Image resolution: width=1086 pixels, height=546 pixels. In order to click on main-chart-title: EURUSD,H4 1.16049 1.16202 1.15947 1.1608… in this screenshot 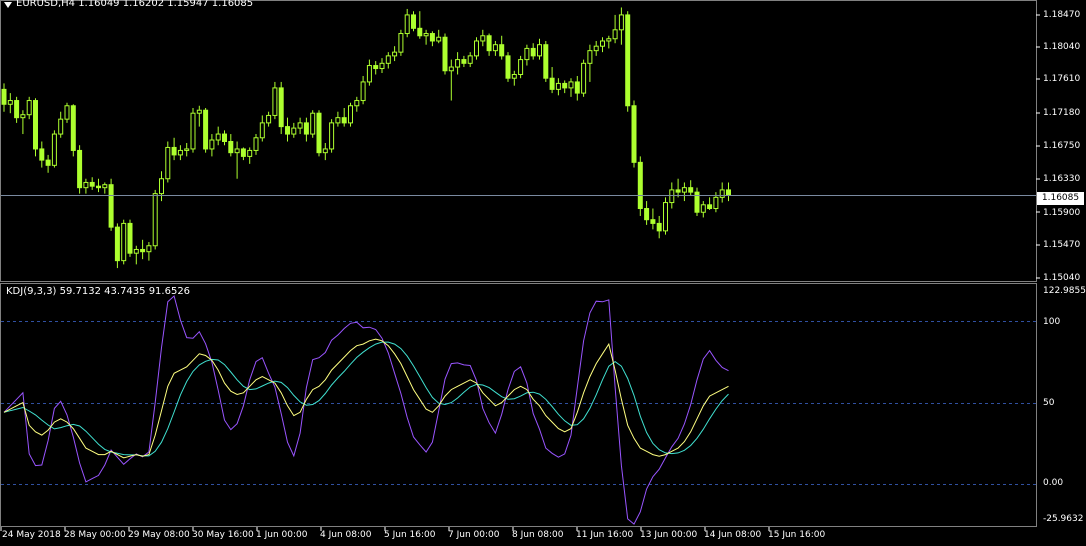, I will do `click(135, 4)`.